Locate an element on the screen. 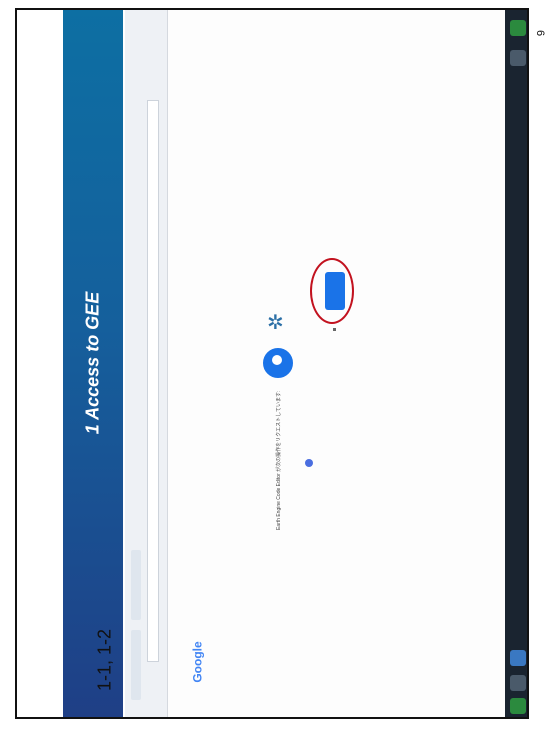 The width and height of the screenshot is (554, 729). account-dot-icon is located at coordinates (309, 463).